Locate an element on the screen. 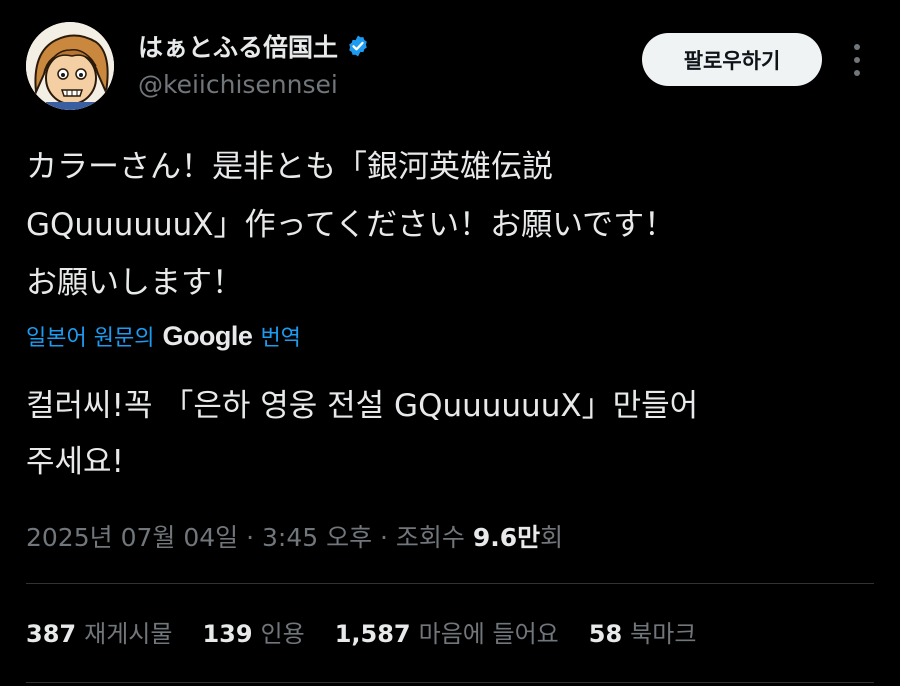 This screenshot has height=686, width=900. views-count: 9.6만 is located at coordinates (506, 537).